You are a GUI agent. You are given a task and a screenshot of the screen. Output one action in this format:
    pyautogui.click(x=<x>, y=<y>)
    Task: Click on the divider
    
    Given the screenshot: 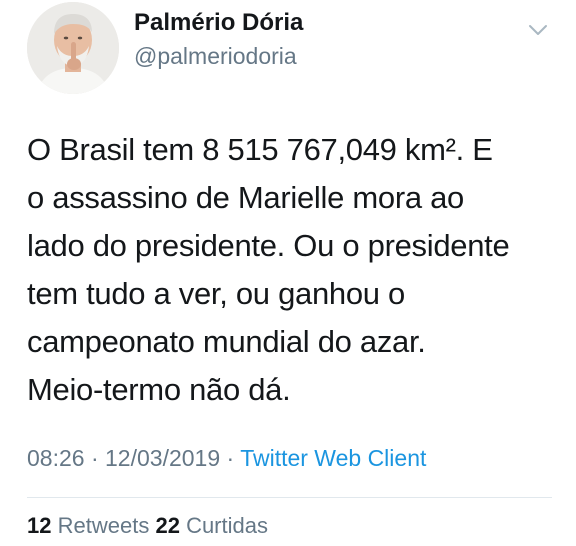 What is the action you would take?
    pyautogui.click(x=289, y=497)
    